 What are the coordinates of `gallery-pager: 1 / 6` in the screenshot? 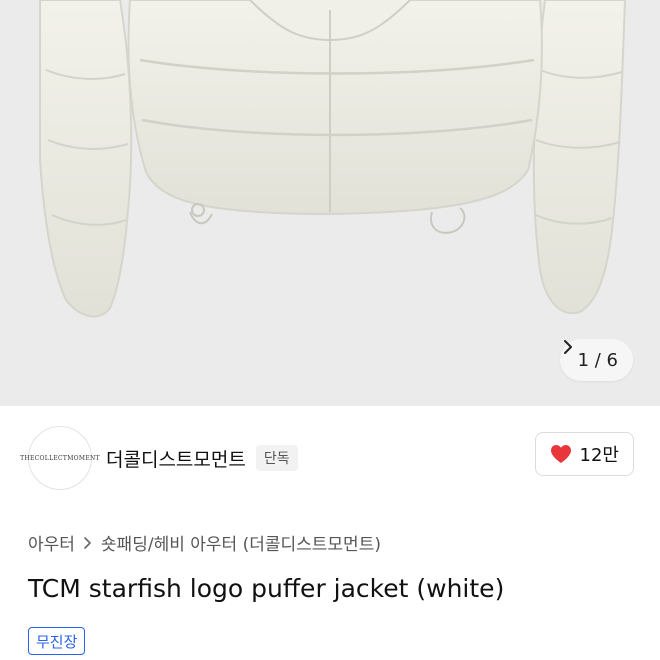 It's located at (596, 360).